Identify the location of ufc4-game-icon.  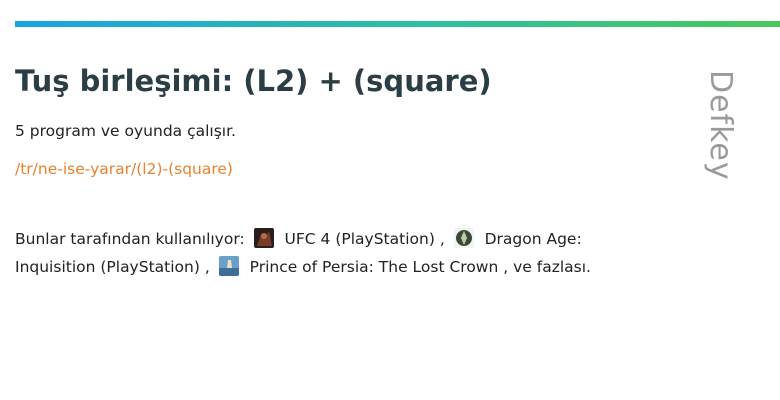
(263, 238).